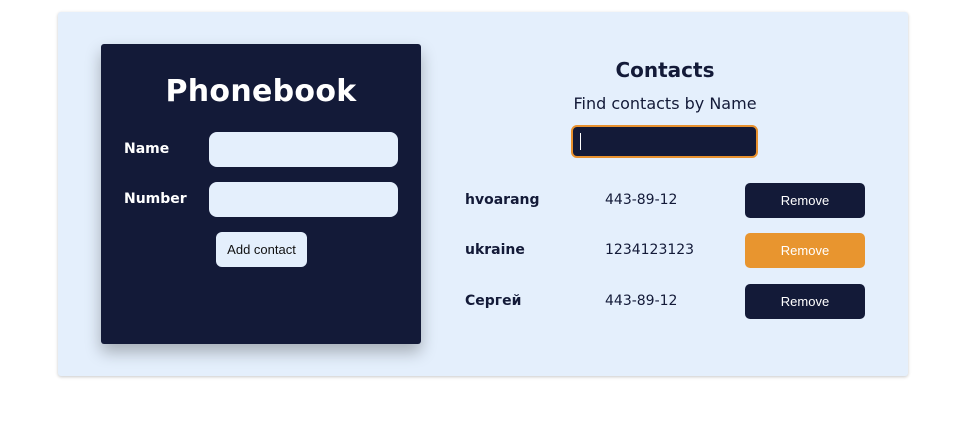 Image resolution: width=956 pixels, height=435 pixels. What do you see at coordinates (664, 141) in the screenshot?
I see `filter-input` at bounding box center [664, 141].